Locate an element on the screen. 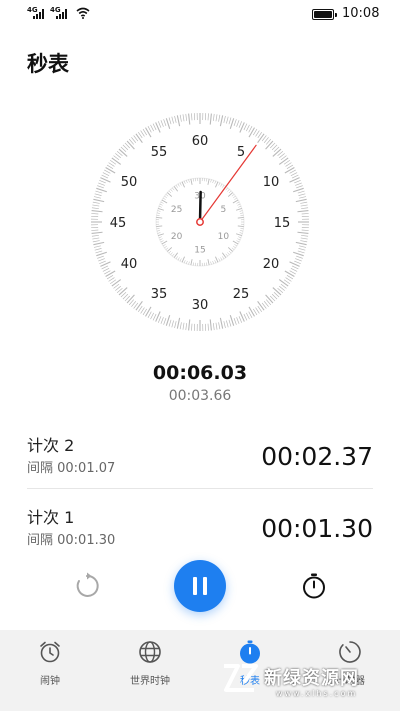 The width and height of the screenshot is (400, 711). dial-number: 30 is located at coordinates (200, 305).